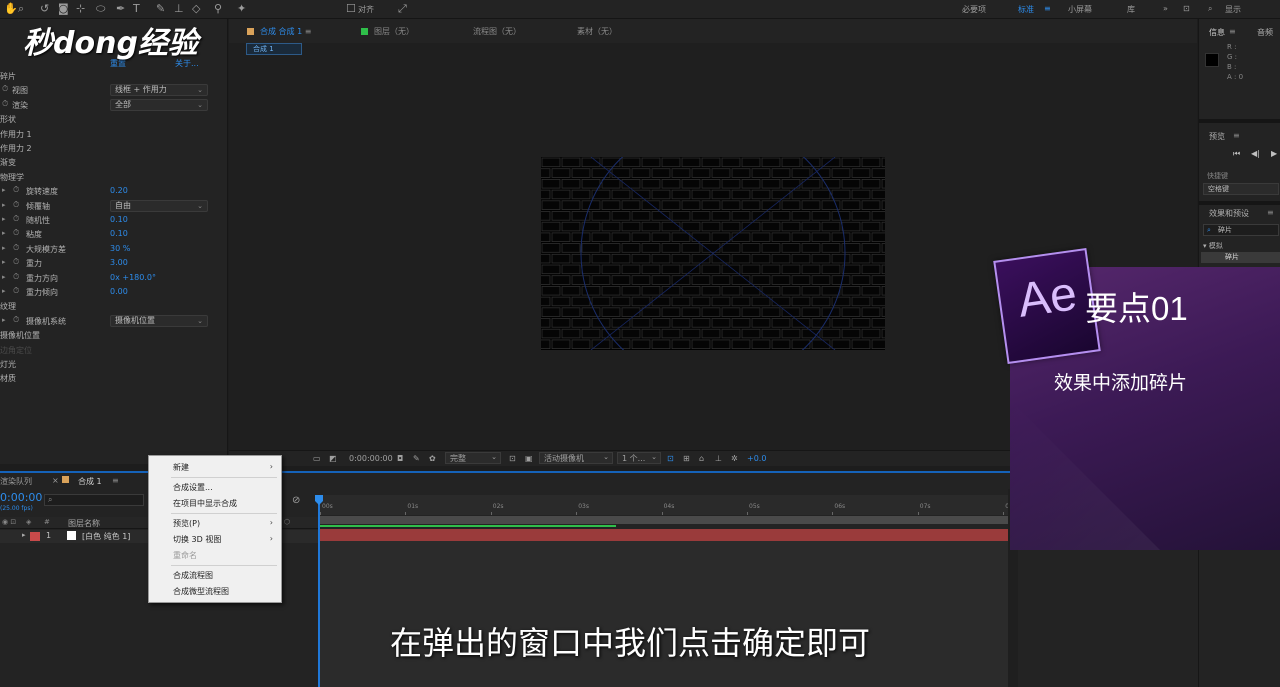 The height and width of the screenshot is (687, 1280). What do you see at coordinates (114, 336) in the screenshot?
I see `effect-row: 摄像机位置` at bounding box center [114, 336].